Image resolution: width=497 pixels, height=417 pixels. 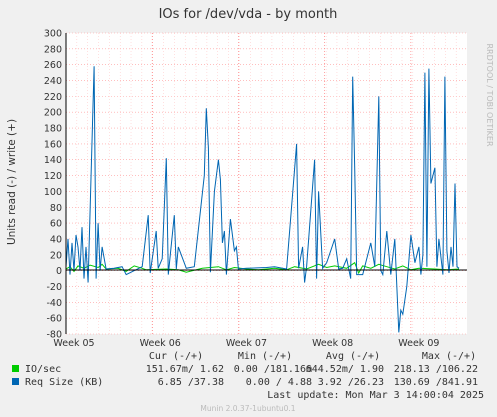 What do you see at coordinates (56, 255) in the screenshot?
I see `y-tick-label: 20` at bounding box center [56, 255].